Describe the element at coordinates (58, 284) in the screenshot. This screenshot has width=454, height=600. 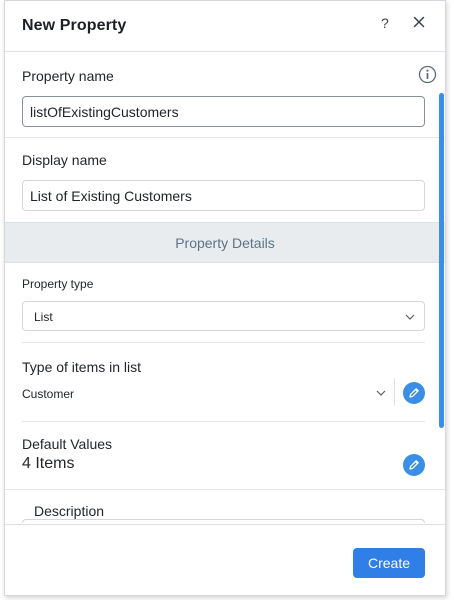
I see `property-type-label: Property type` at that location.